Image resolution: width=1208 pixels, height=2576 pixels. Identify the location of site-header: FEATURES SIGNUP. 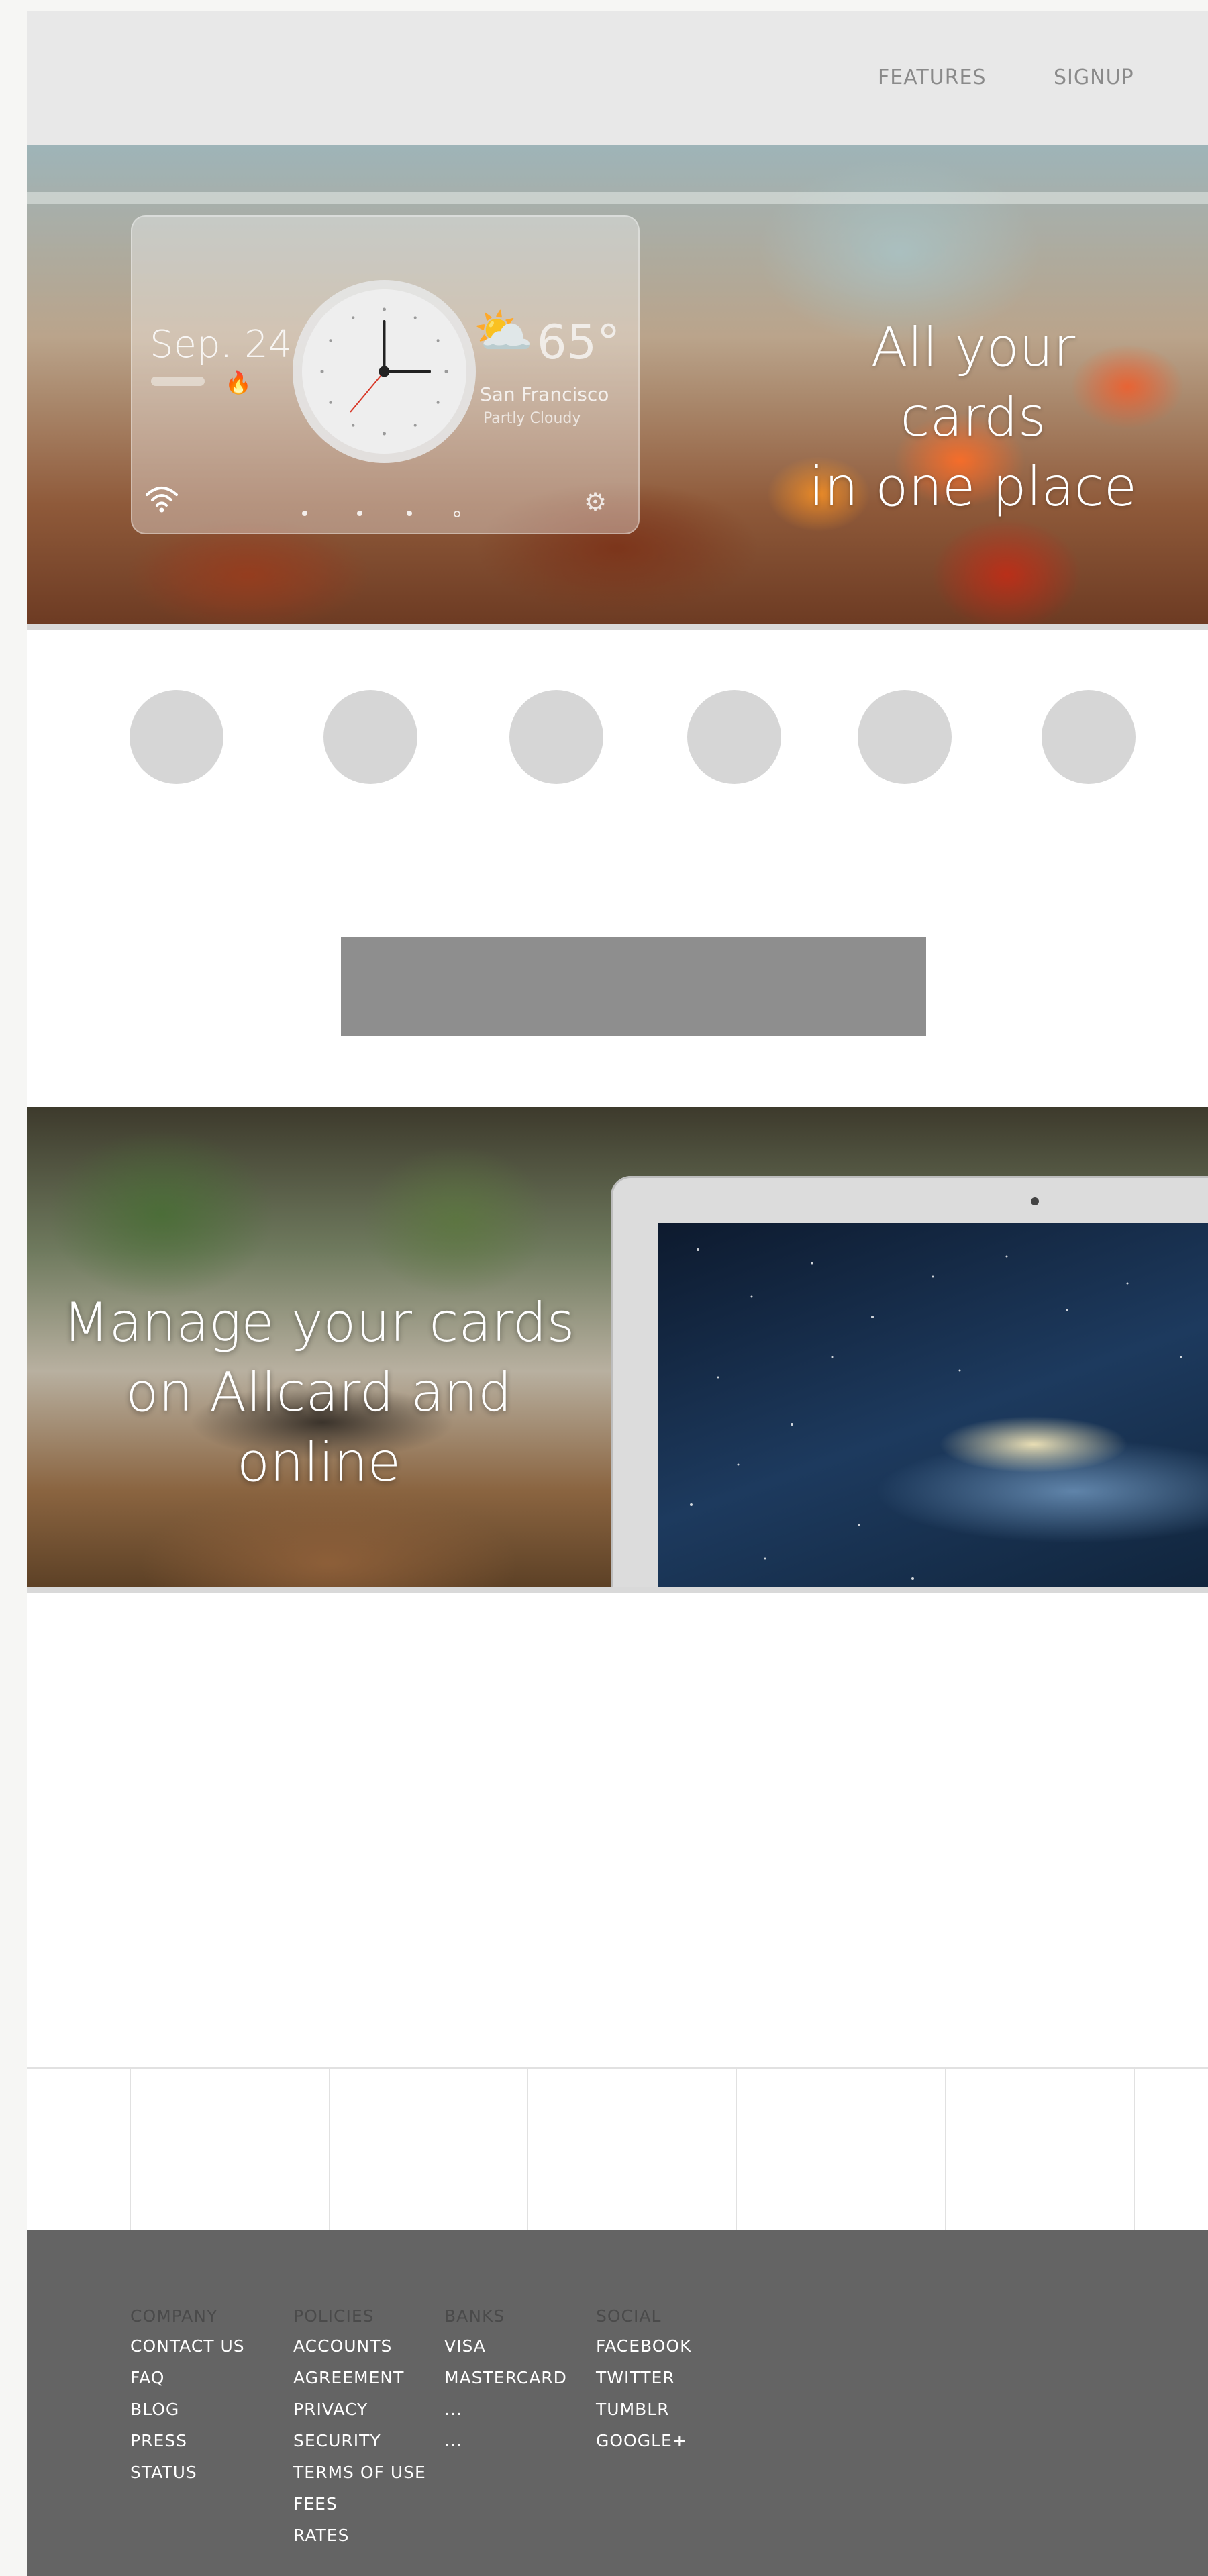
(617, 78).